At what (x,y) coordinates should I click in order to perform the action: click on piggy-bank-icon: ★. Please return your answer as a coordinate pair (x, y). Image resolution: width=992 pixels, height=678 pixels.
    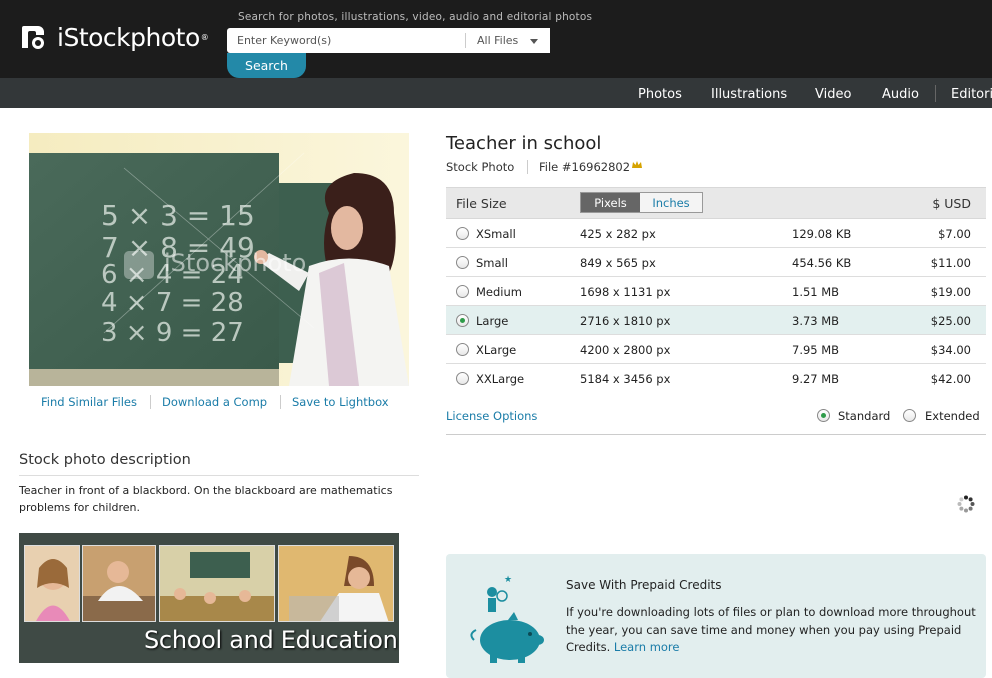
    Looking at the image, I should click on (507, 619).